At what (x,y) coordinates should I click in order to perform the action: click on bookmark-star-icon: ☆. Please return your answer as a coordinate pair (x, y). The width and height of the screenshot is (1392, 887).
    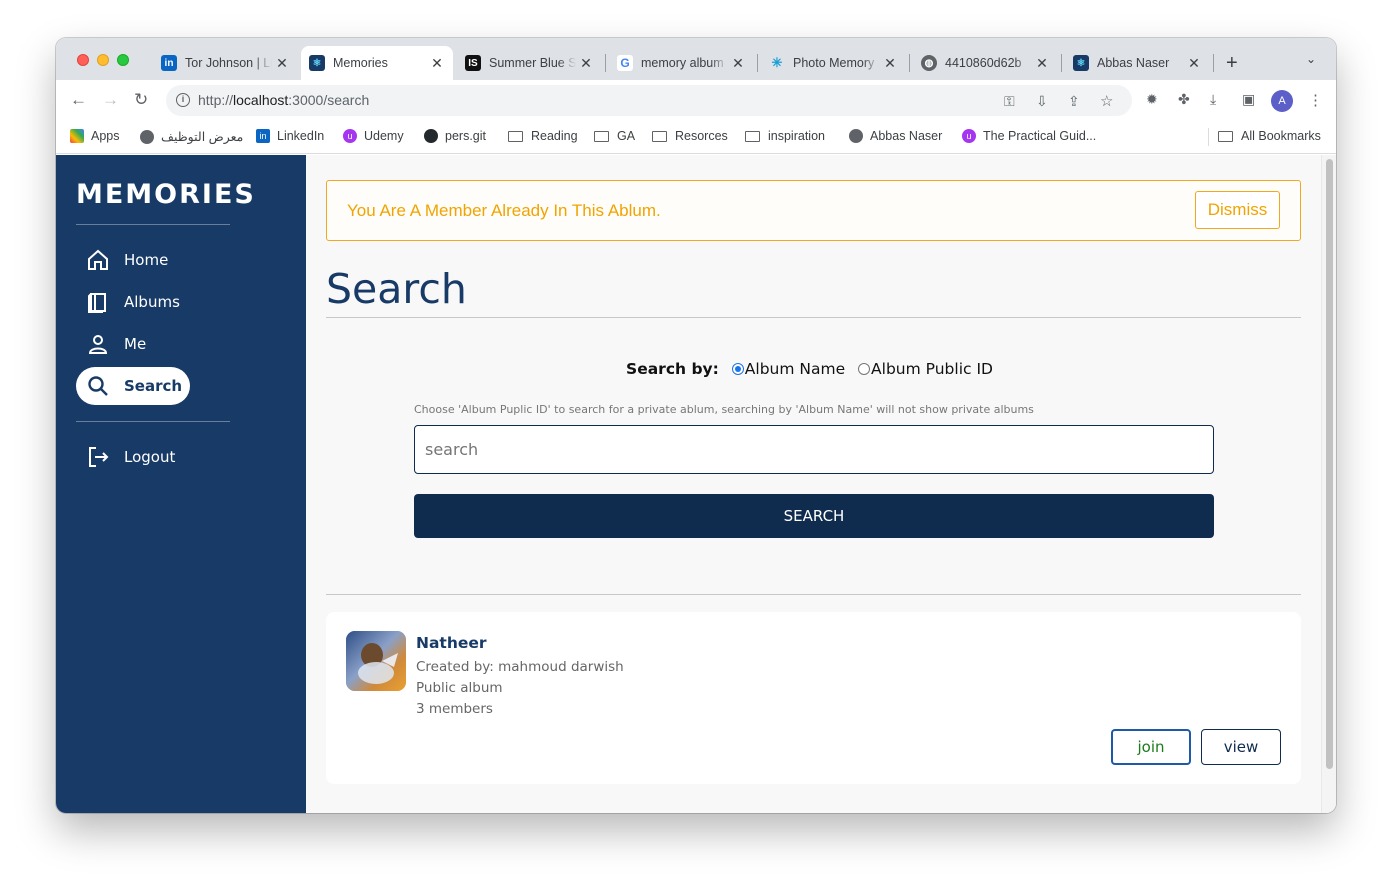
    Looking at the image, I should click on (1106, 101).